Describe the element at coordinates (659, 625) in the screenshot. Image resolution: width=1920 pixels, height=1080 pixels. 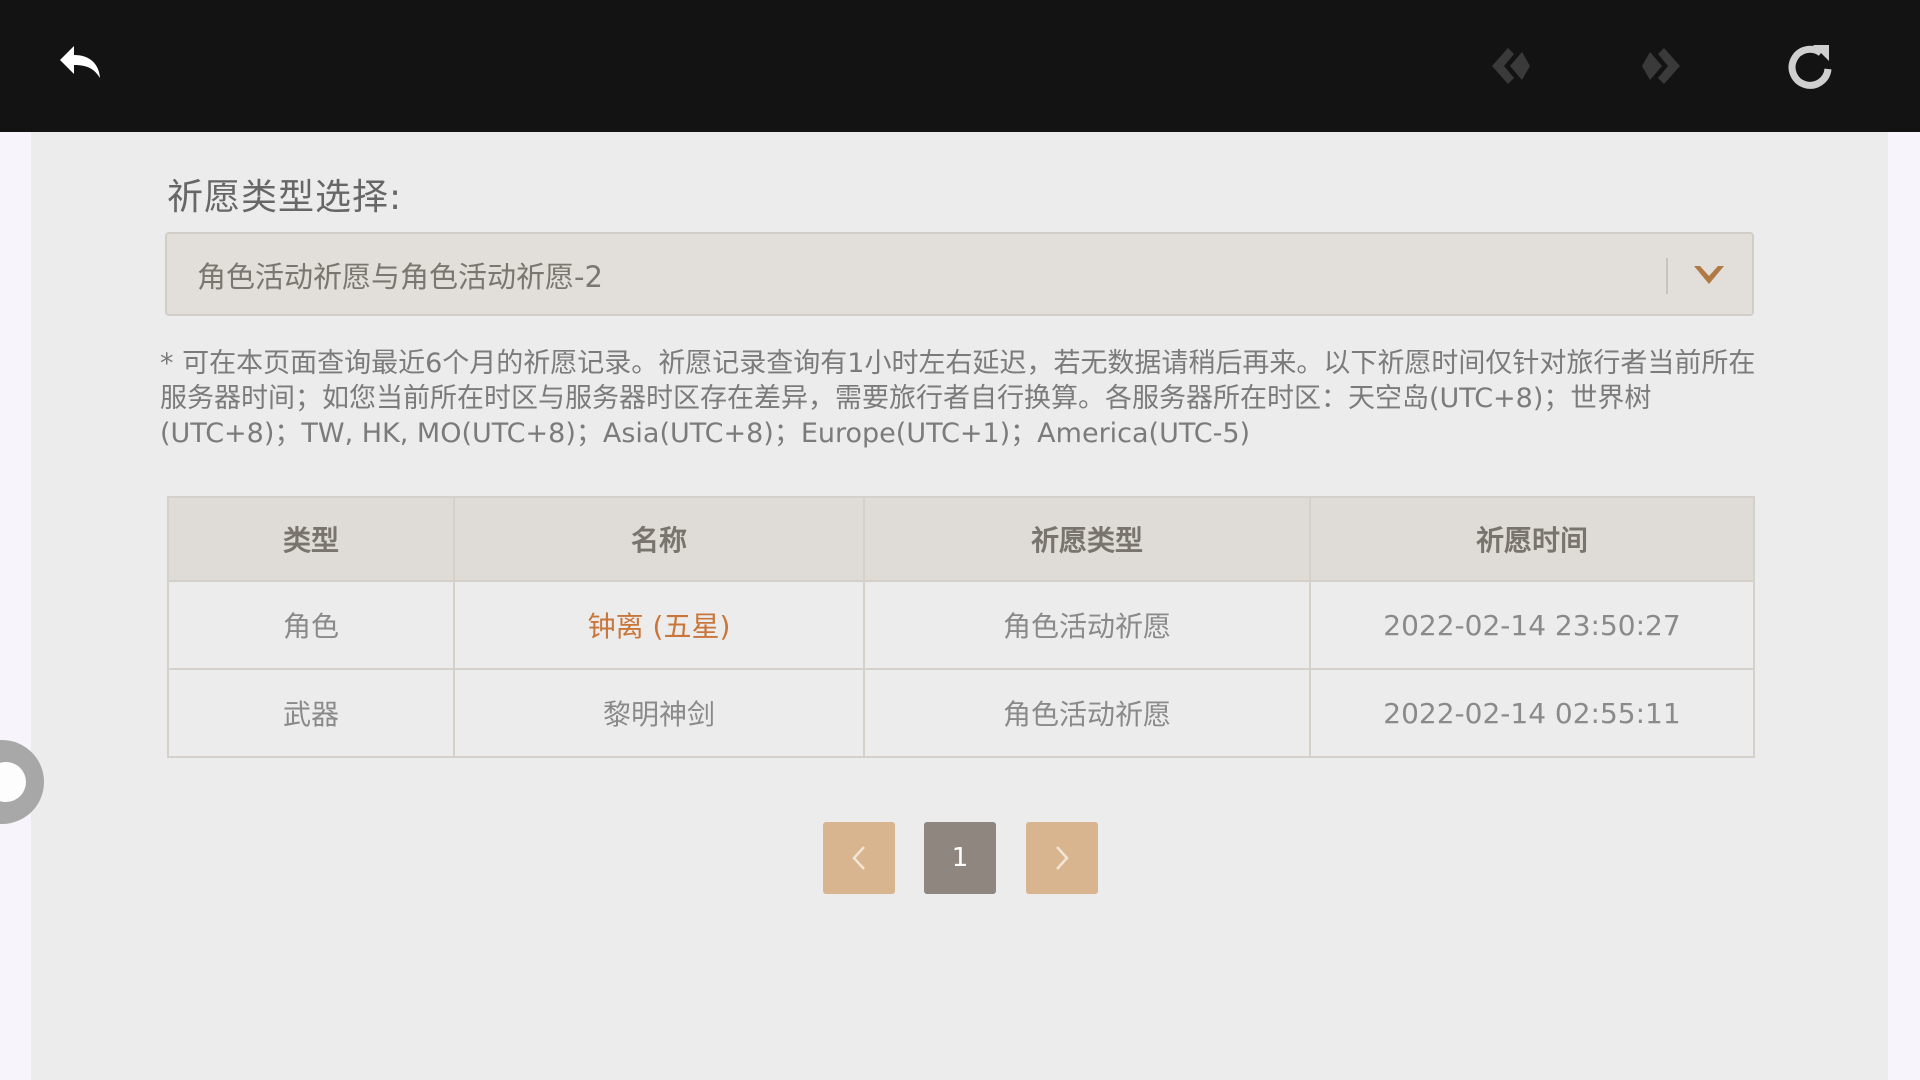
I see `cell-name: 钟离 (五星)` at that location.